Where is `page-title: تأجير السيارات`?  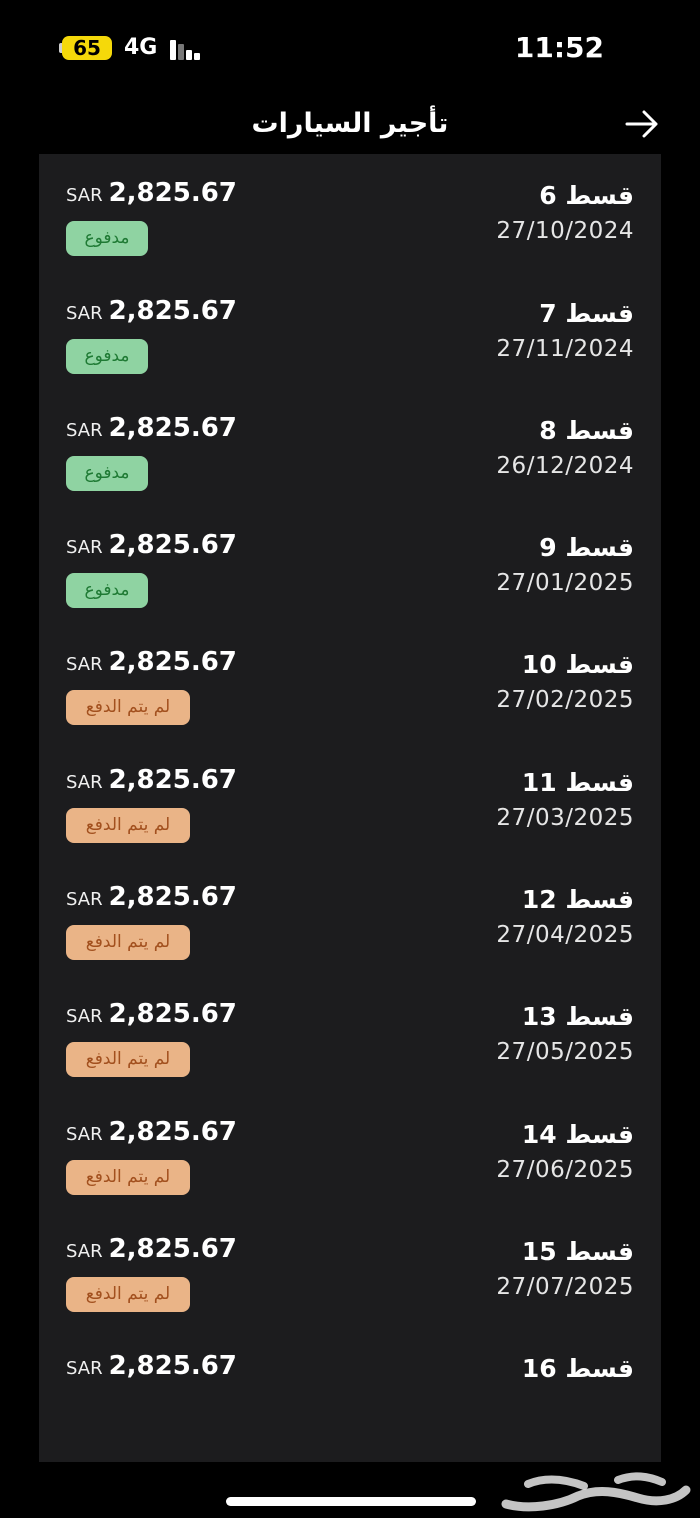 page-title: تأجير السيارات is located at coordinates (350, 123).